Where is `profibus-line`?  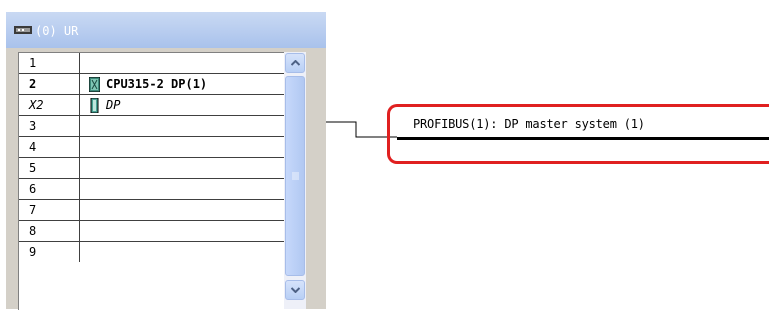
profibus-line is located at coordinates (583, 138).